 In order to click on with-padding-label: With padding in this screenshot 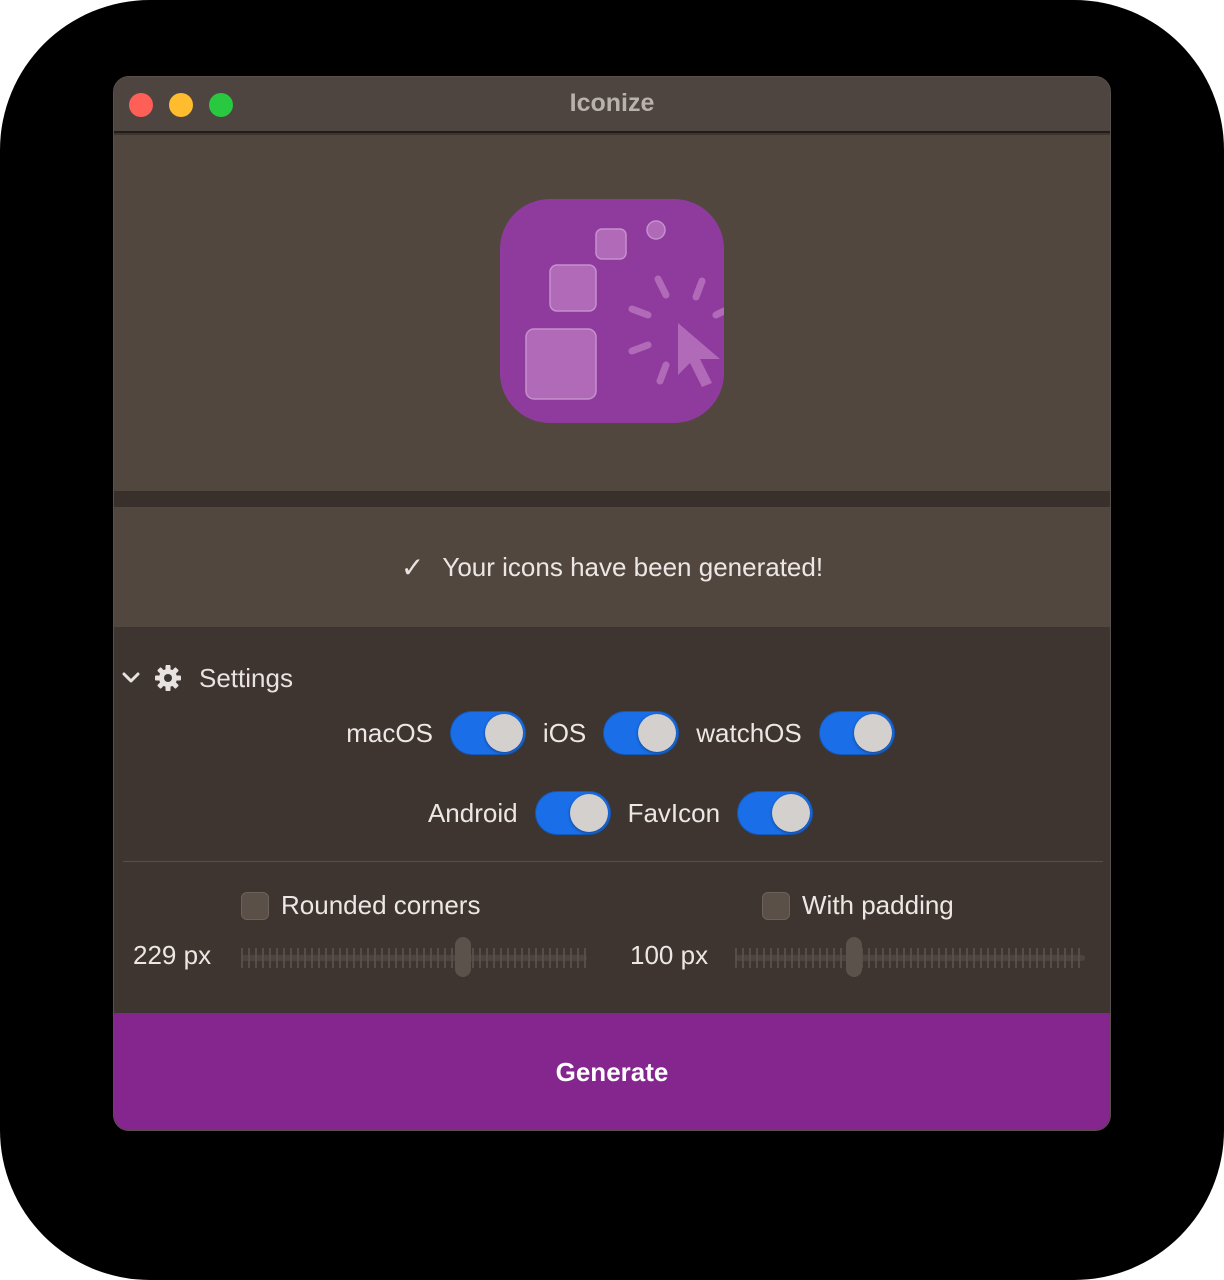, I will do `click(878, 905)`.